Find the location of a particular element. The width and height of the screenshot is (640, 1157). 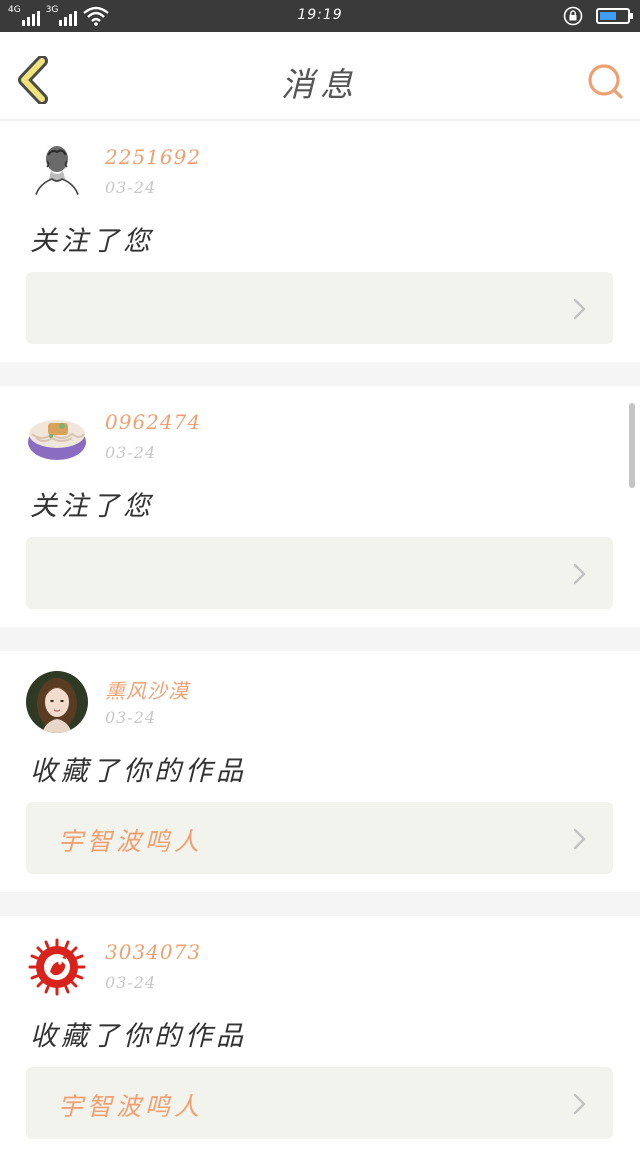

status-bar: 4G 3G 19:19 is located at coordinates (320, 16).